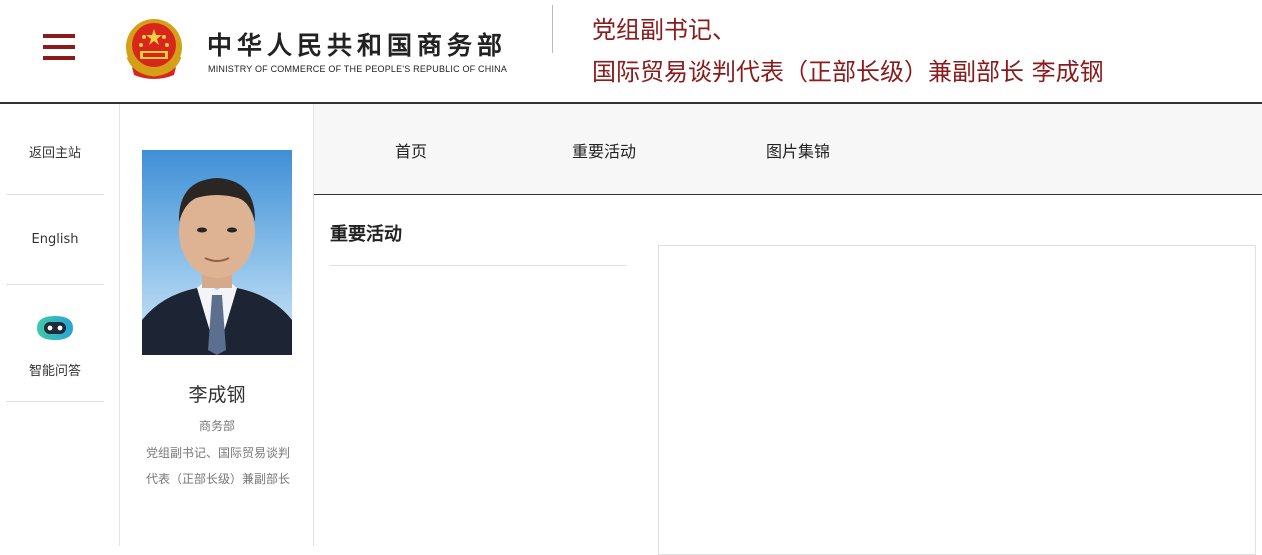 This screenshot has height=555, width=1262. Describe the element at coordinates (217, 479) in the screenshot. I see `profile-position-line2: 代表（正部长级）兼副部长` at that location.